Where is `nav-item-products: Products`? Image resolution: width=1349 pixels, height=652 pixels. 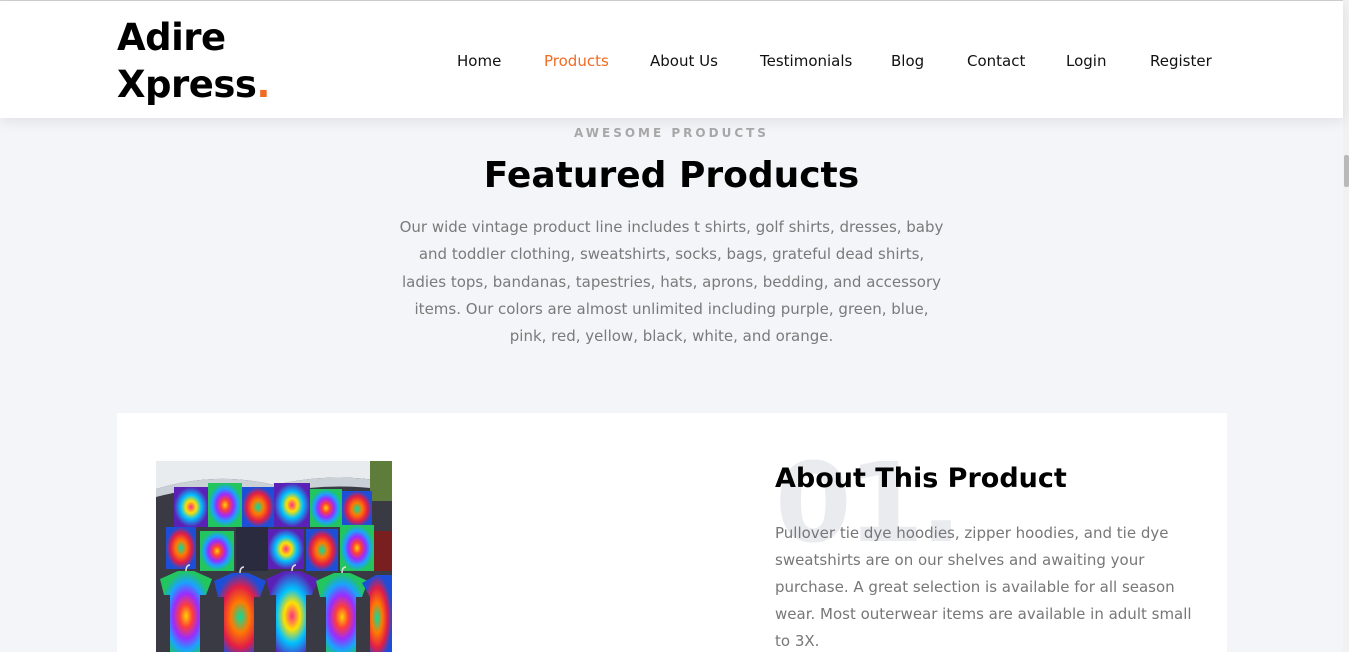
nav-item-products: Products is located at coordinates (576, 61).